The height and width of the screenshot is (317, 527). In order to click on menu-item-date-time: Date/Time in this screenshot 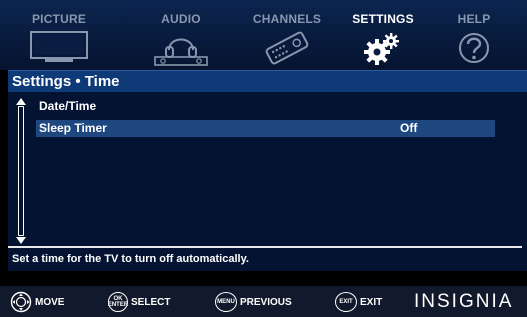, I will do `click(265, 106)`.